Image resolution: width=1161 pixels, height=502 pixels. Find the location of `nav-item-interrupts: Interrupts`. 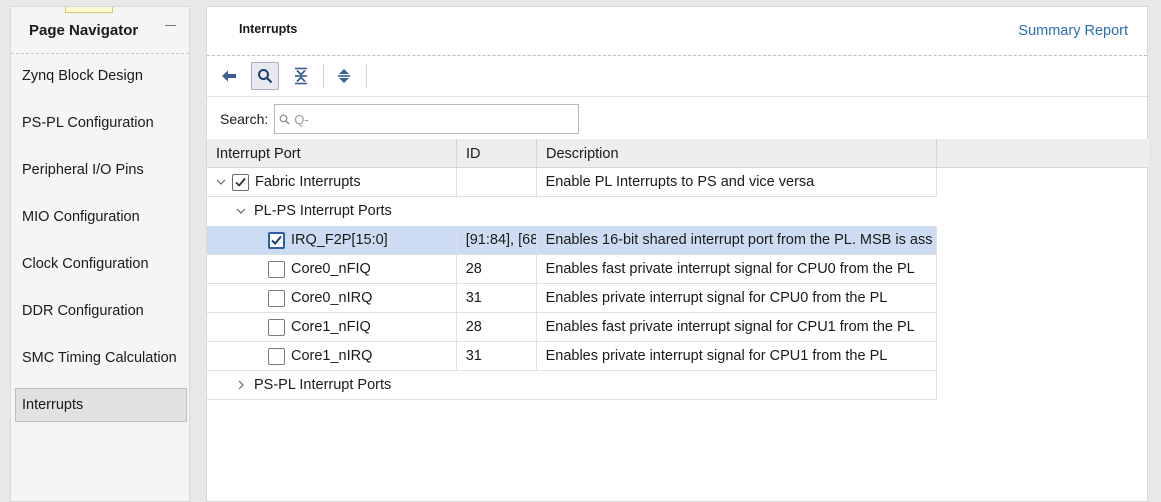

nav-item-interrupts: Interrupts is located at coordinates (101, 405).